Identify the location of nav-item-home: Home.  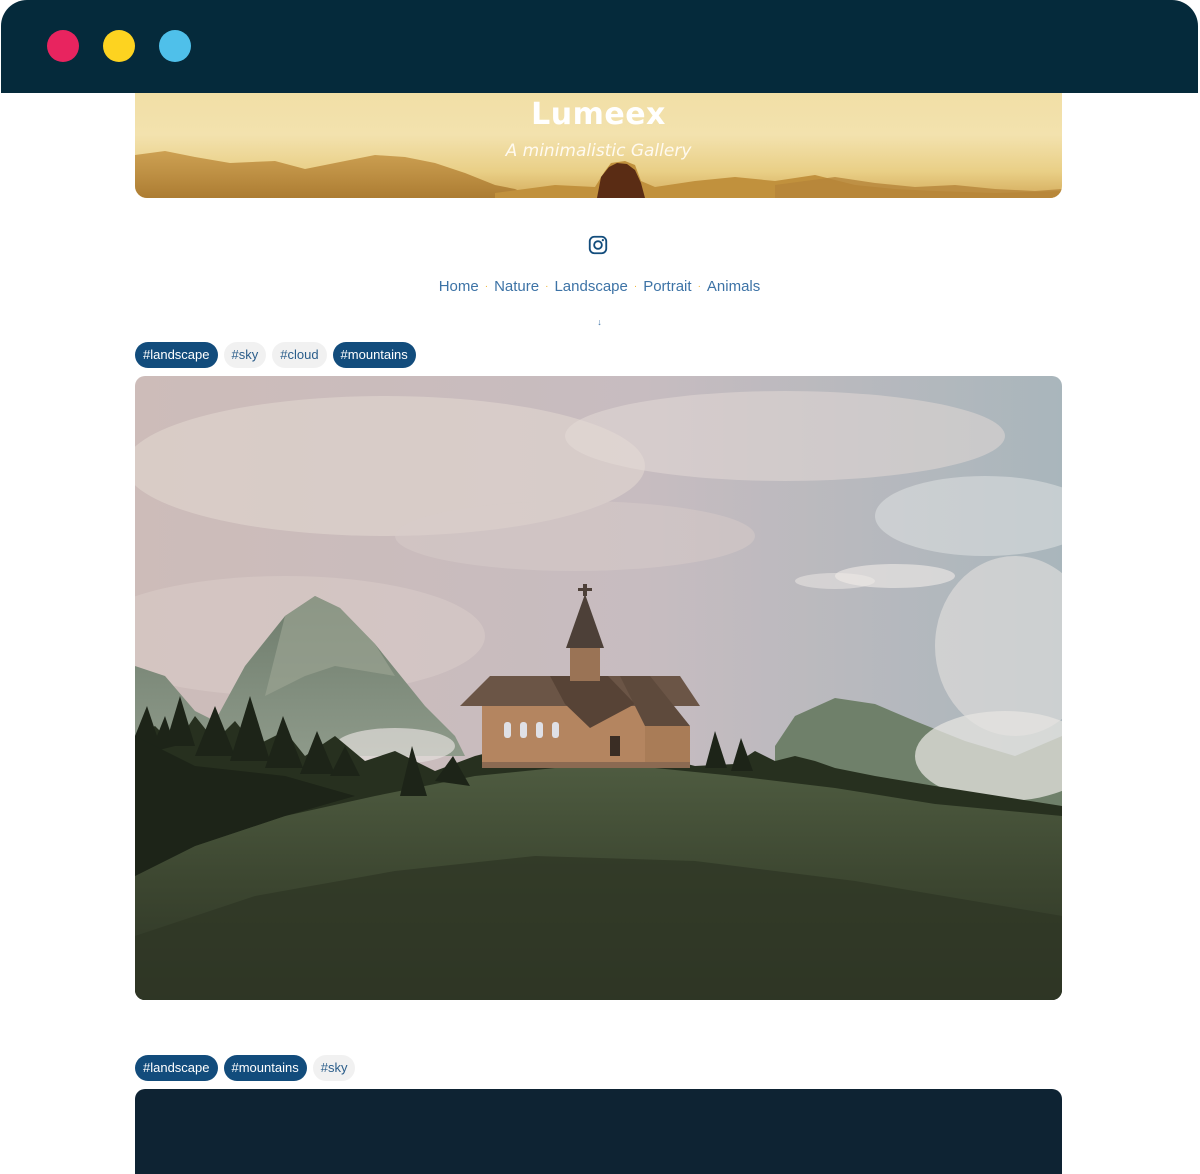
(459, 286).